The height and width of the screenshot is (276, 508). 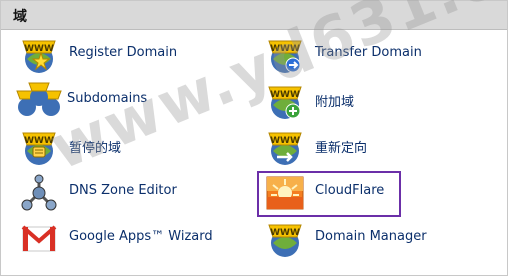 I want to click on parked-domains-item: WWW 暂停的域, so click(x=129, y=147).